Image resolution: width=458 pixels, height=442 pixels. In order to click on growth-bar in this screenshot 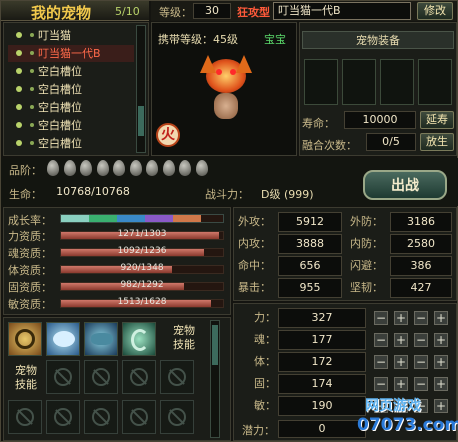, I will do `click(142, 218)`.